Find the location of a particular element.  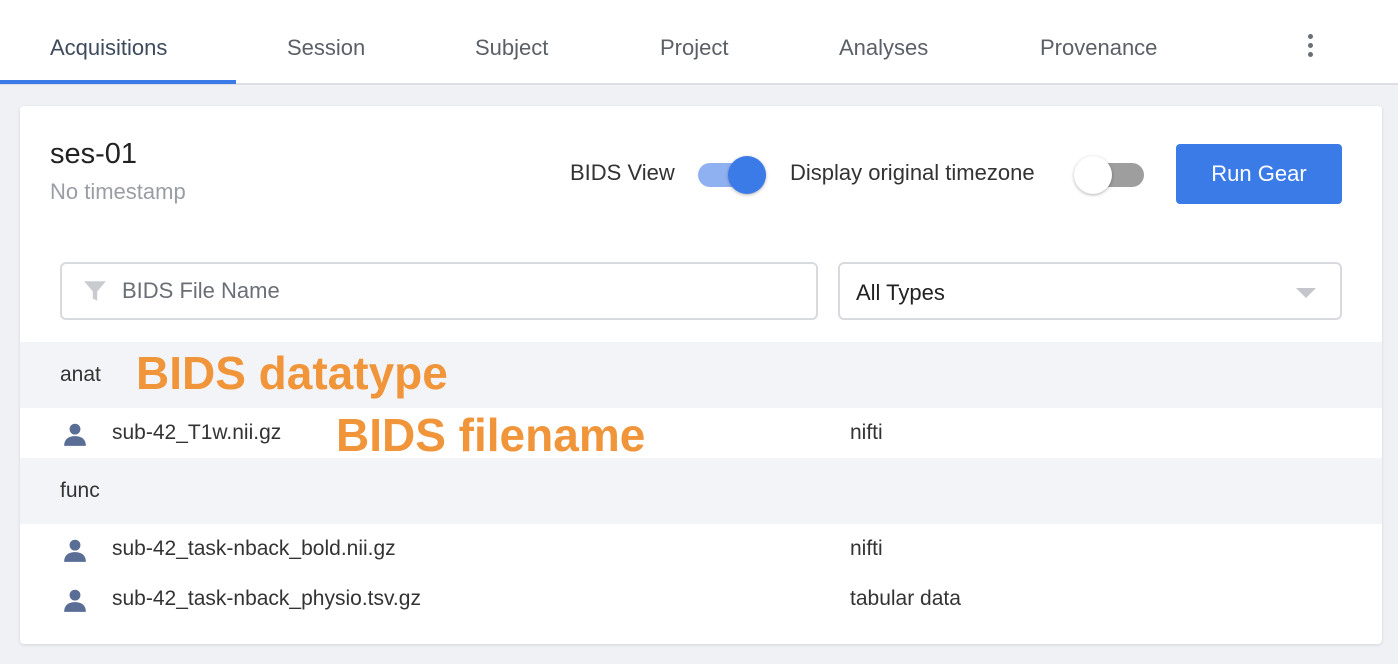

bids-view-label: BIDS View is located at coordinates (622, 172).